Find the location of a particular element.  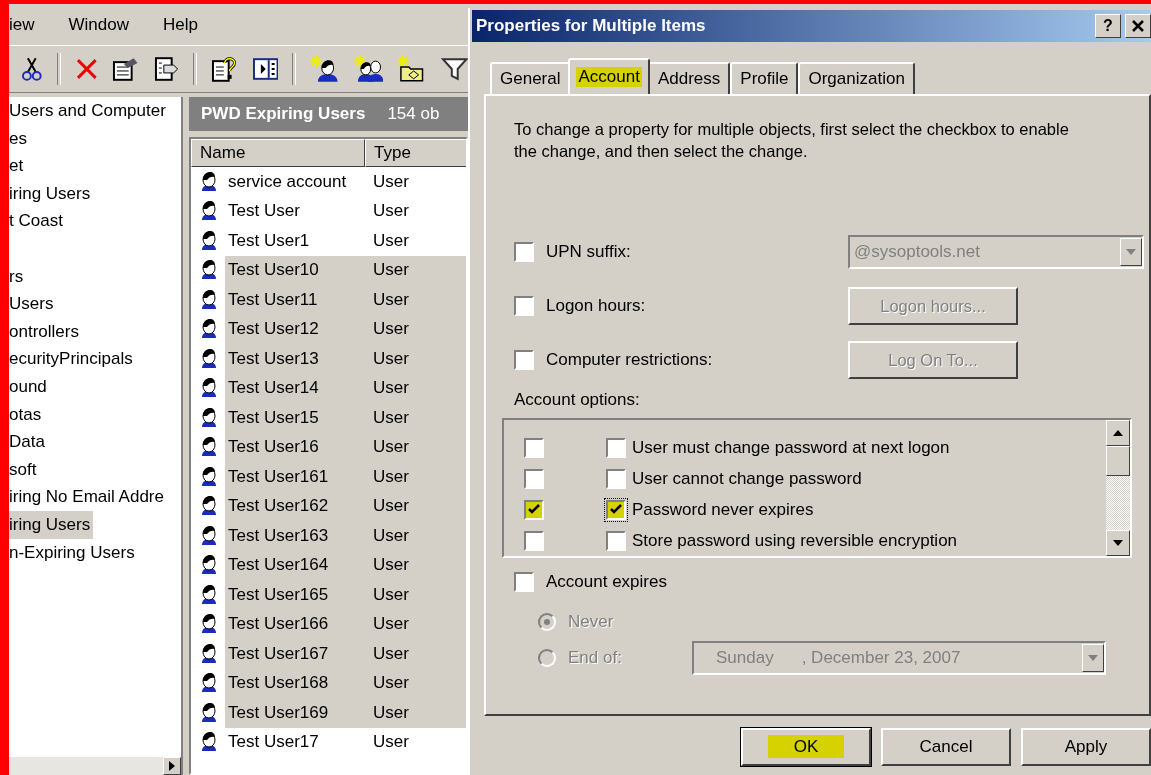

list-row: Test User15 User is located at coordinates (345, 418).